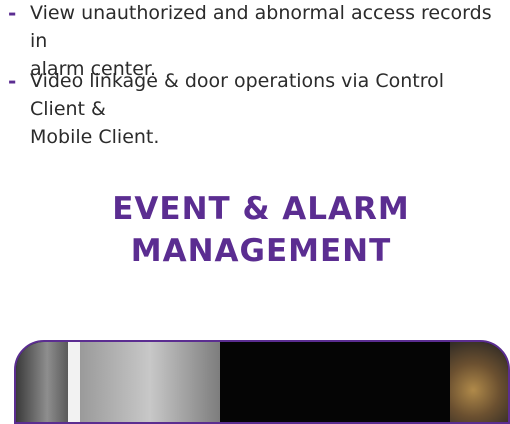 The image size is (510, 424). I want to click on section-heading: EVENT & ALARM MANAGEMENT, so click(261, 230).